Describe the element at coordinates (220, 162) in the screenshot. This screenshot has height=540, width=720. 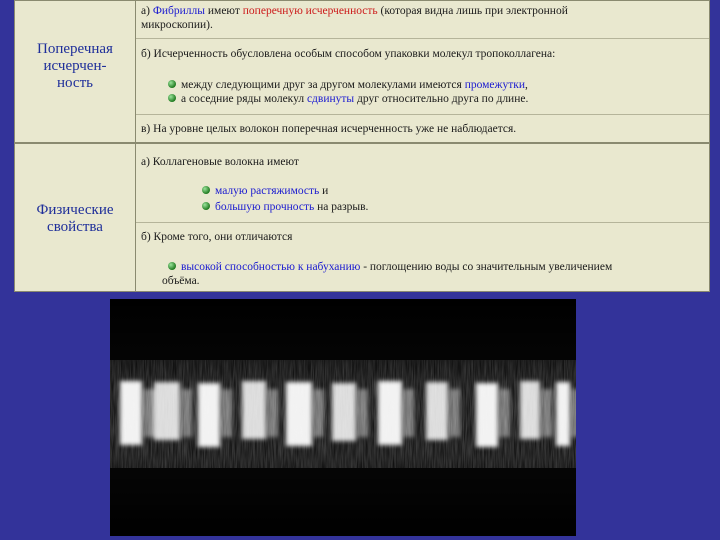
I see `text-a: а) Коллагеновые волокна имеют` at that location.